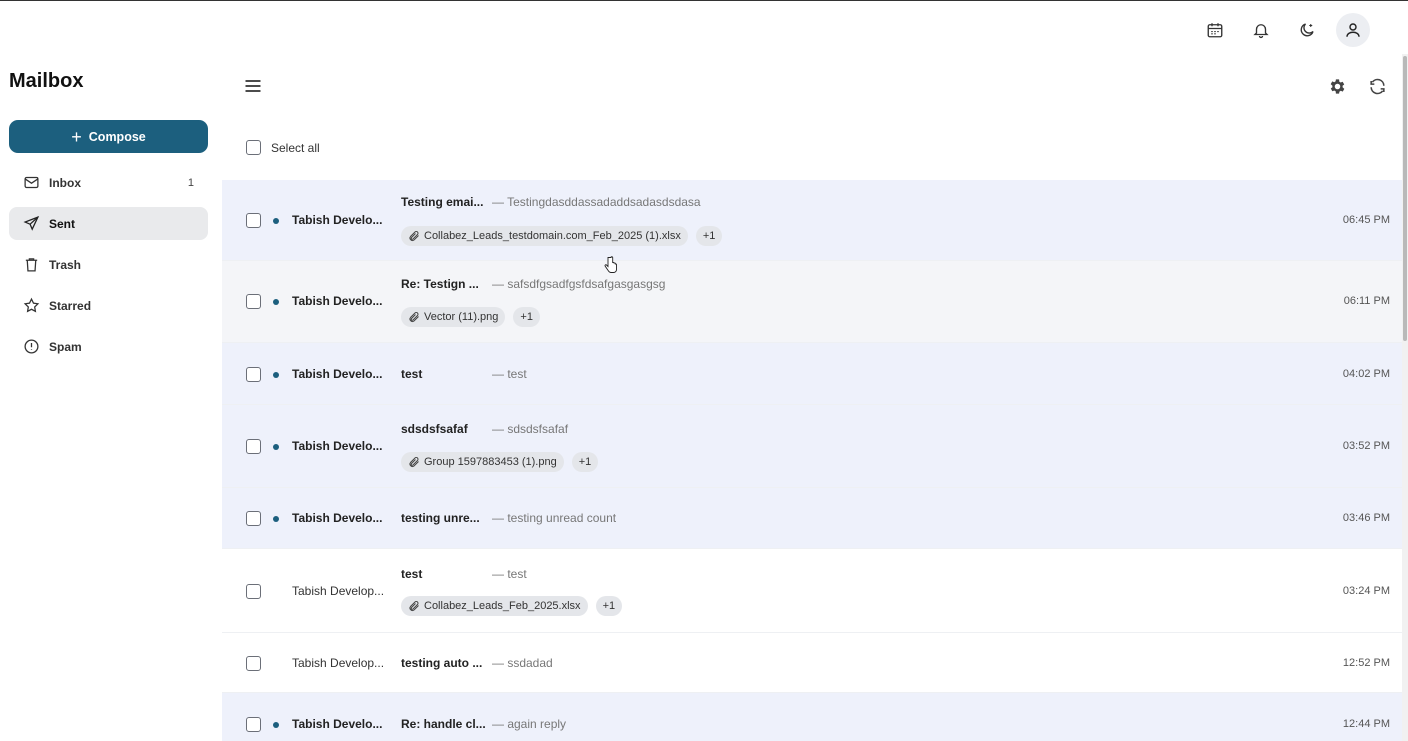 Image resolution: width=1408 pixels, height=741 pixels. What do you see at coordinates (1353, 30) in the screenshot?
I see `user-icon` at bounding box center [1353, 30].